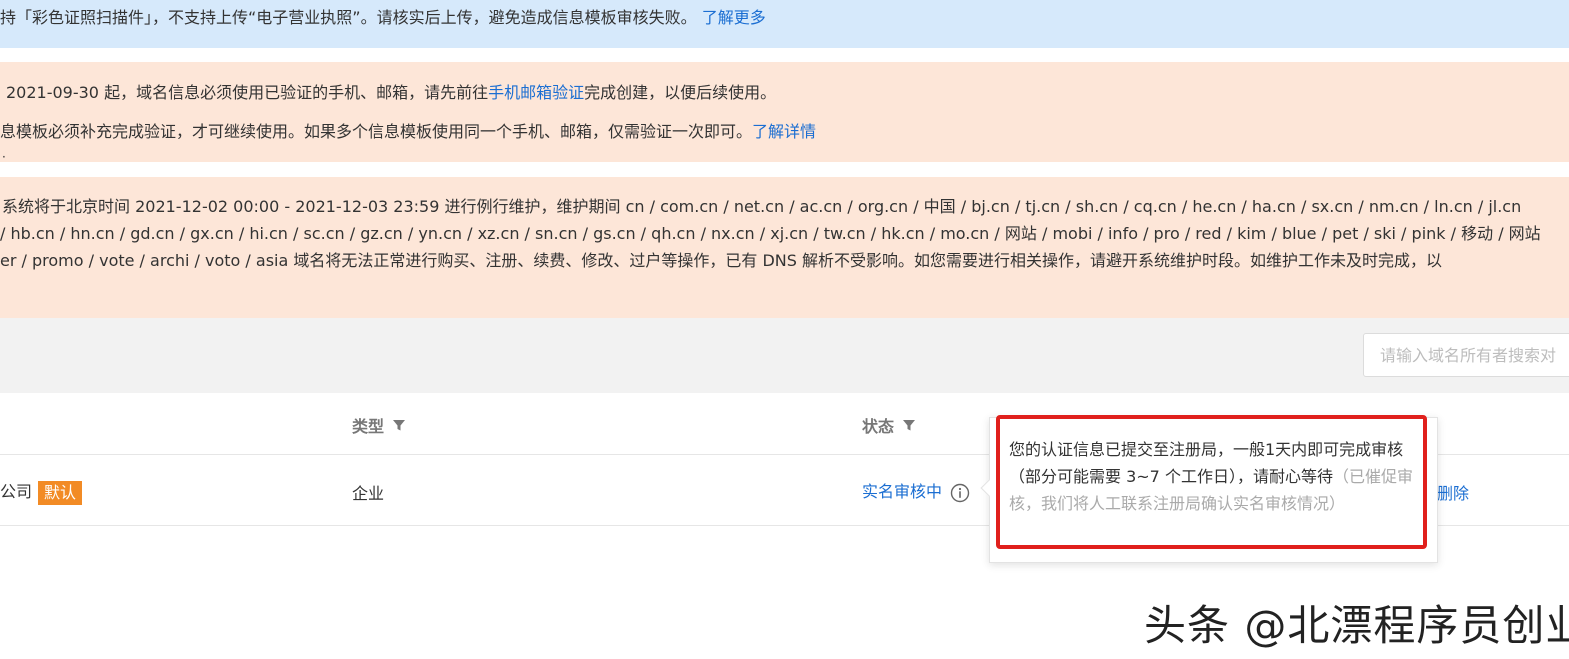 This screenshot has width=1569, height=659. I want to click on status-cell: 实名审核中, so click(916, 490).